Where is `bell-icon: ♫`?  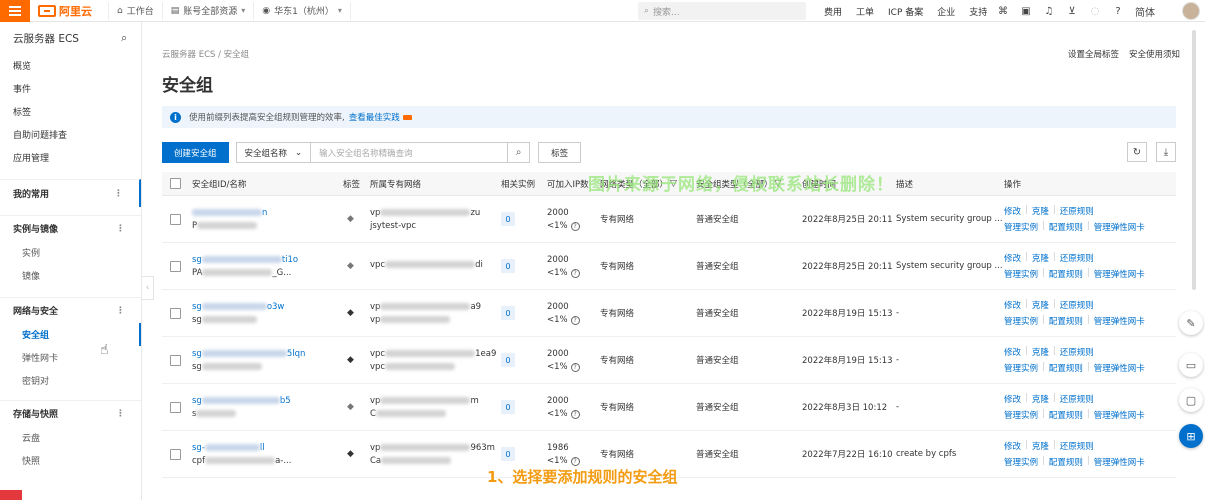 bell-icon: ♫ is located at coordinates (1049, 11).